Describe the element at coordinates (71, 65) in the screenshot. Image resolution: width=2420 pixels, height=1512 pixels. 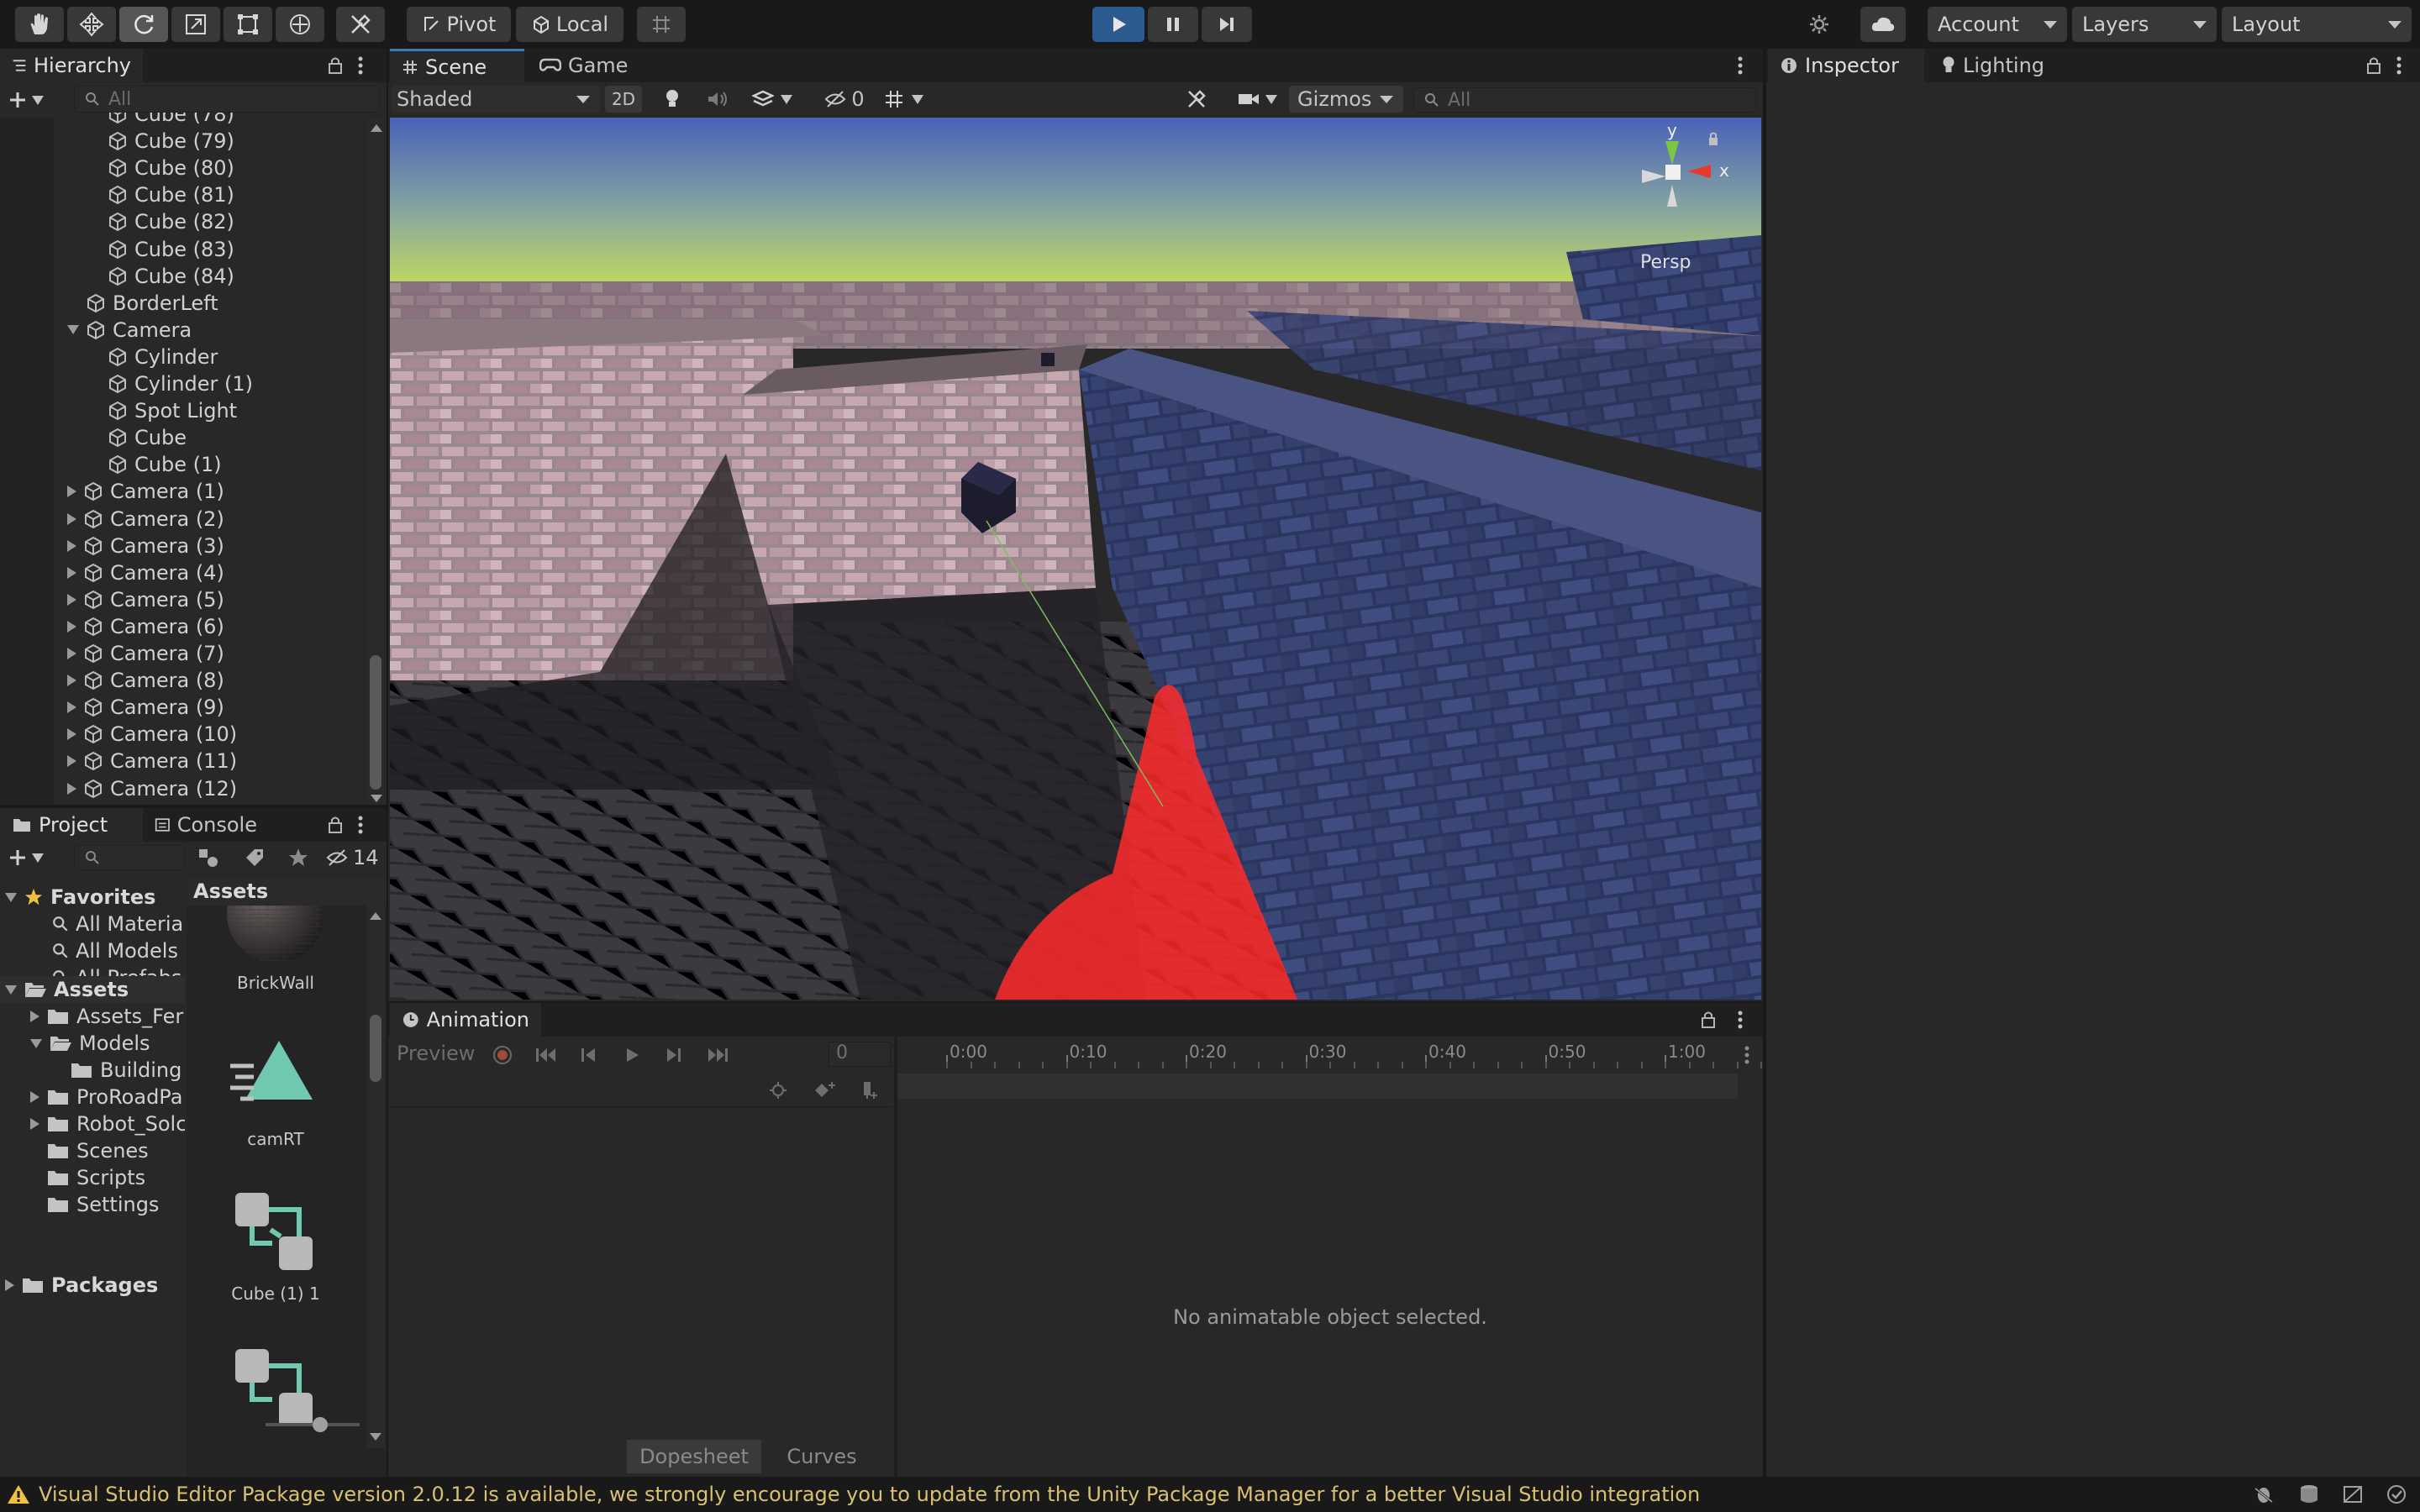
I see `tab-hierarchy: Hierarchy` at that location.